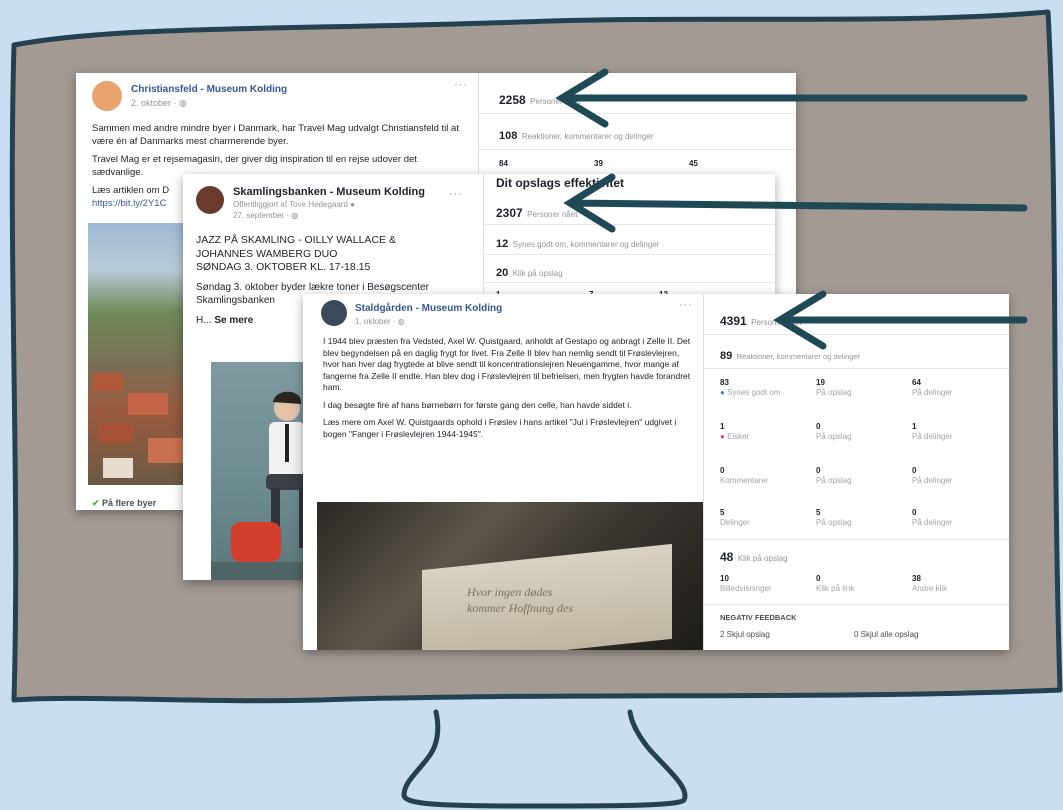  I want to click on like-icon: ●, so click(724, 392).